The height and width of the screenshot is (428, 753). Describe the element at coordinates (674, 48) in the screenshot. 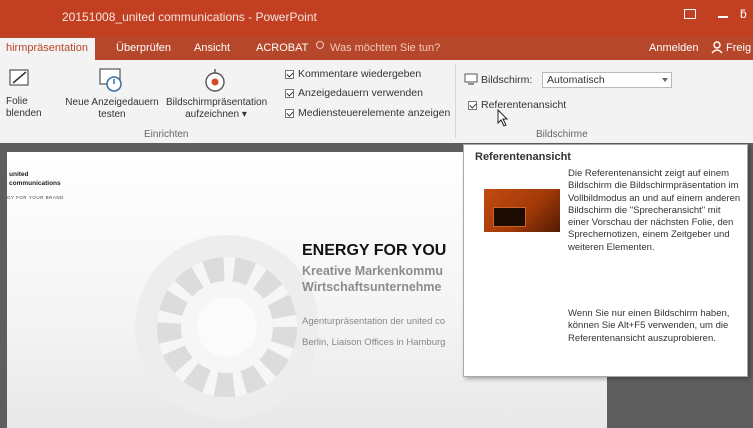

I see `sign-in-link: Anmelden` at that location.